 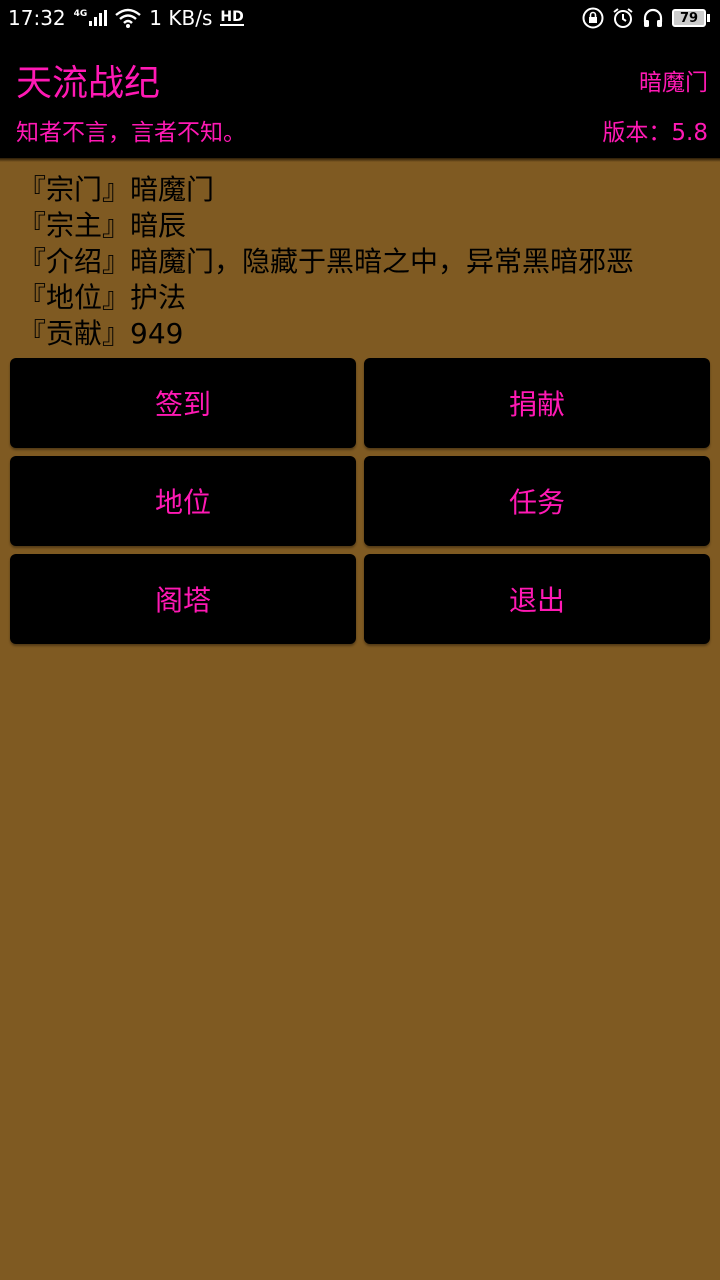 I want to click on sect-line: 『宗门』暗魔门, so click(x=116, y=189).